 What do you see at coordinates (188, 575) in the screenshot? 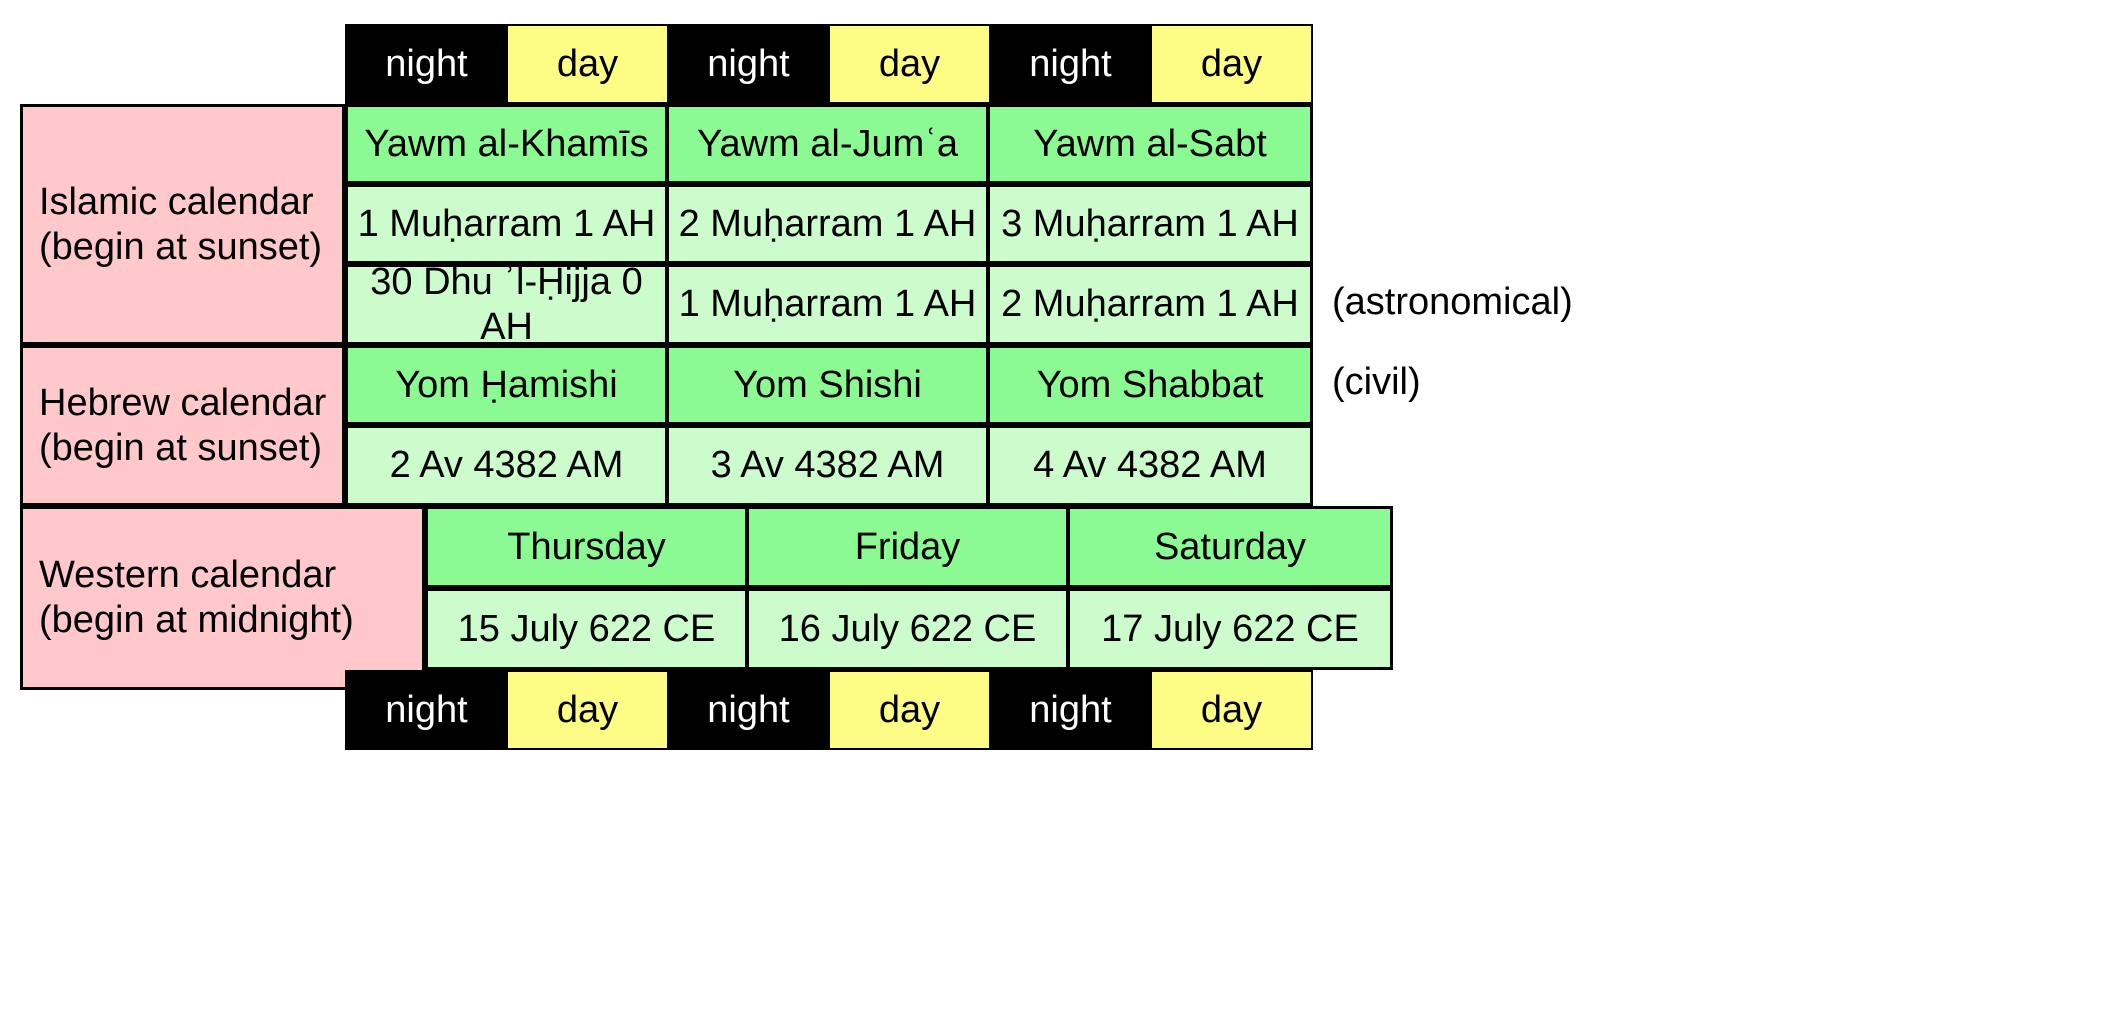
I see `row-label-western-line1: Western calendar` at bounding box center [188, 575].